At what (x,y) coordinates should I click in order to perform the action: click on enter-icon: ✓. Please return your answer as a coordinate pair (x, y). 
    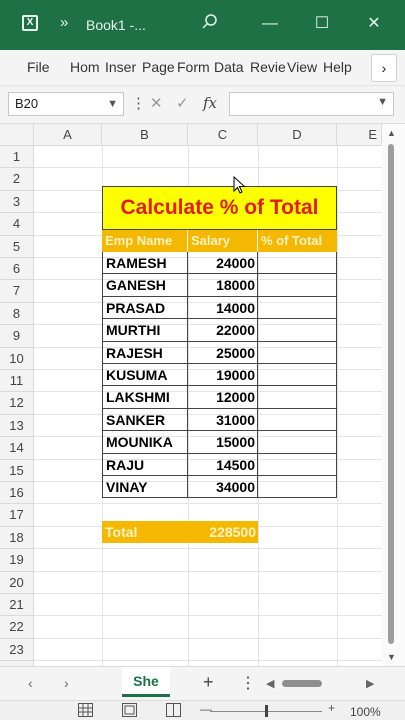
    Looking at the image, I should click on (182, 103).